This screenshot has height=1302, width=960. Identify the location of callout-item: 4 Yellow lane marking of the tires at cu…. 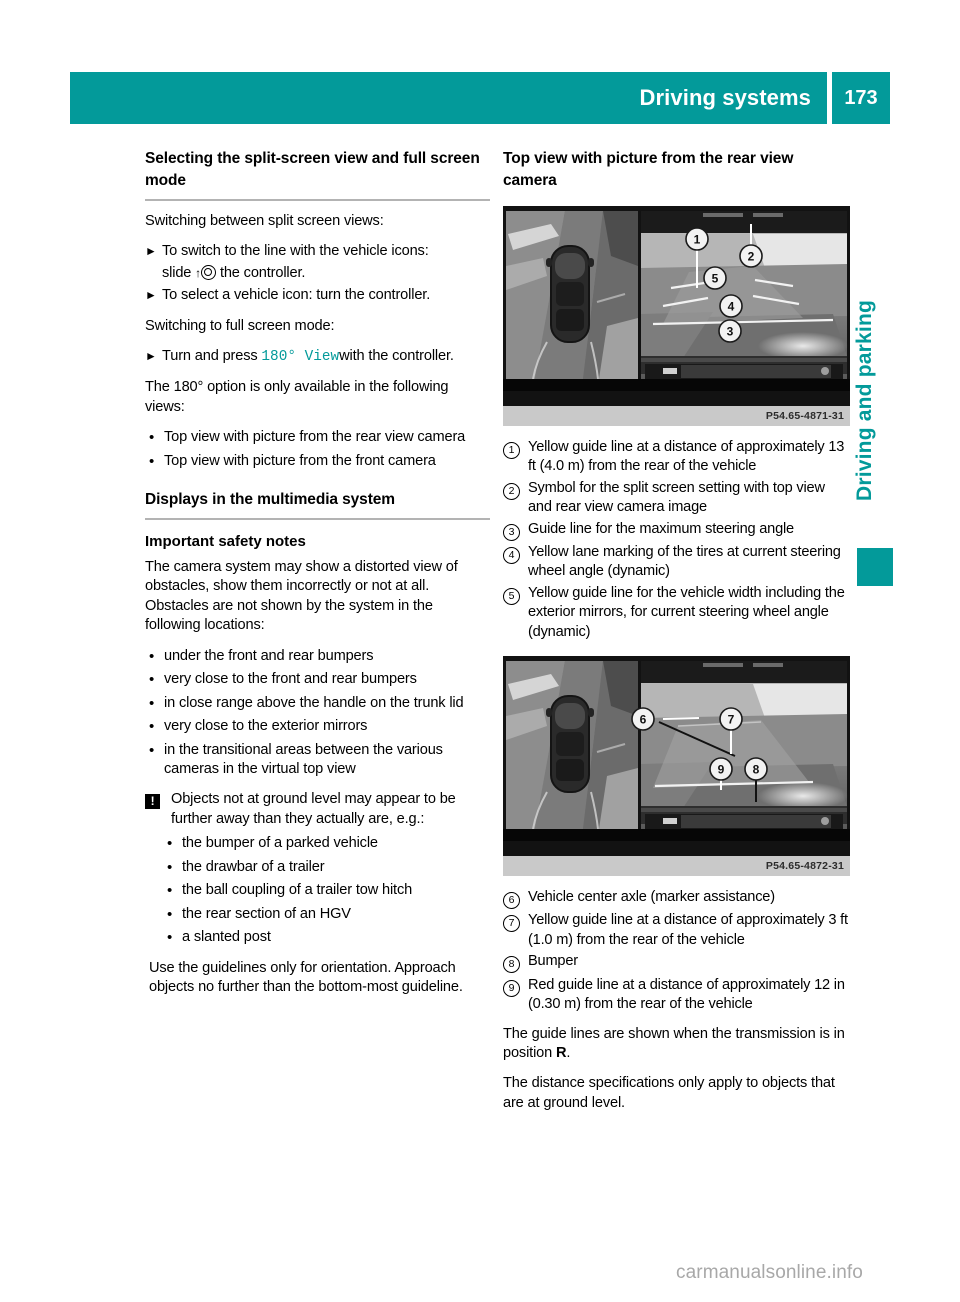
(675, 562).